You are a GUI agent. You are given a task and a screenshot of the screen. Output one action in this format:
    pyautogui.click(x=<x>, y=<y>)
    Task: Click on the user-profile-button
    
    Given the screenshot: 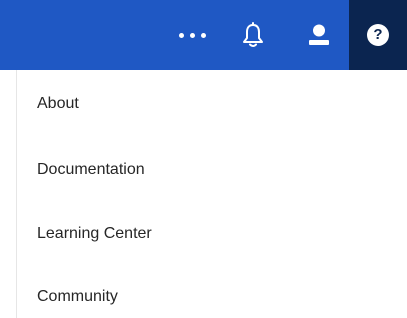 What is the action you would take?
    pyautogui.click(x=319, y=35)
    